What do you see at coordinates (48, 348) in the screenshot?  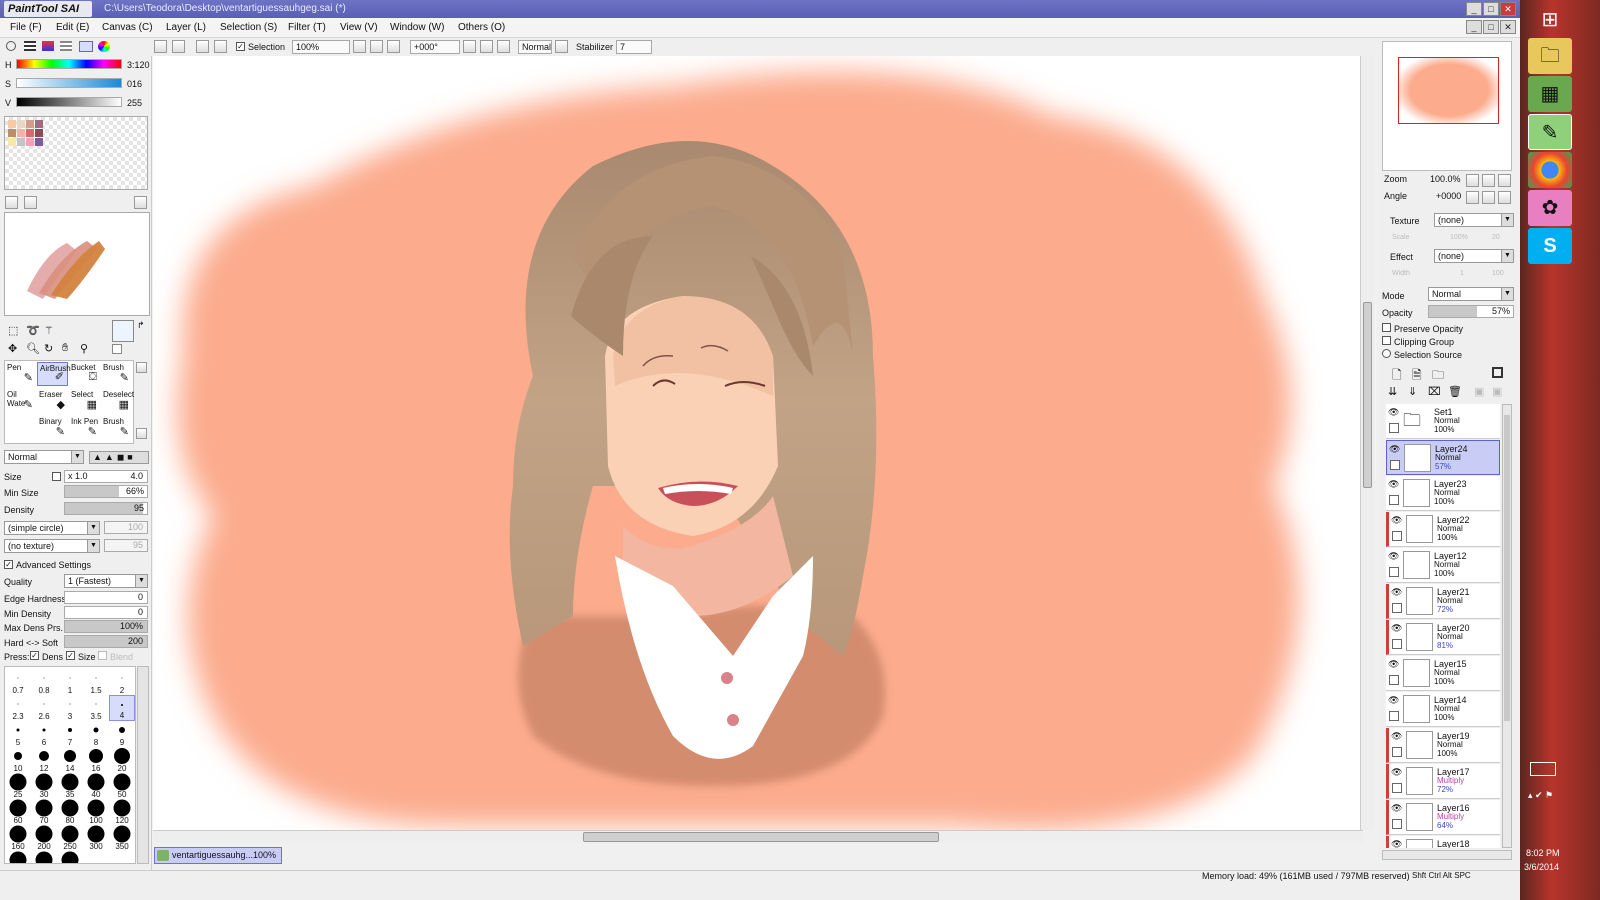 I see `rotate-tool-icon: ↻` at bounding box center [48, 348].